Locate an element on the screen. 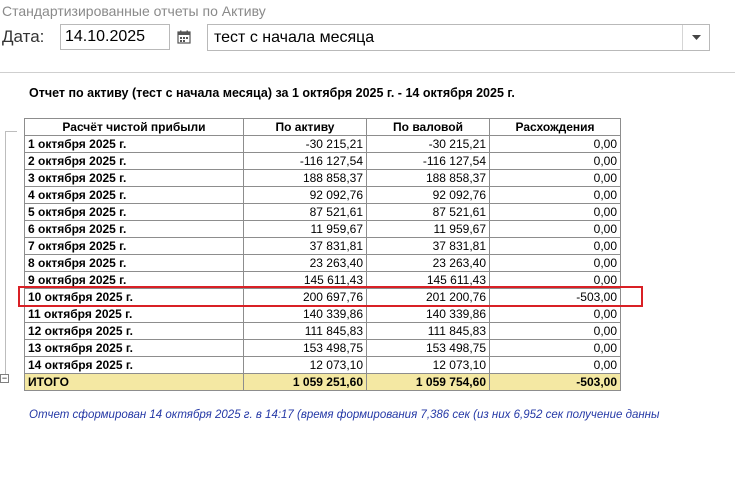 This screenshot has width=735, height=495. asset-value: 188 858,37 is located at coordinates (305, 178).